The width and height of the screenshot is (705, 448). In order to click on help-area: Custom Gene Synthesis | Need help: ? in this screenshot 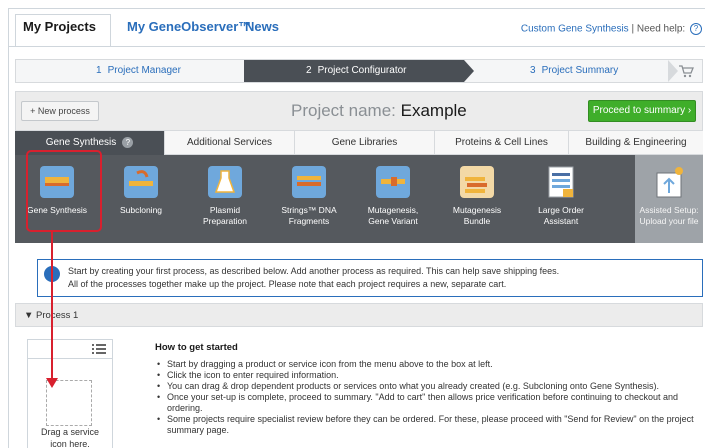, I will do `click(611, 29)`.